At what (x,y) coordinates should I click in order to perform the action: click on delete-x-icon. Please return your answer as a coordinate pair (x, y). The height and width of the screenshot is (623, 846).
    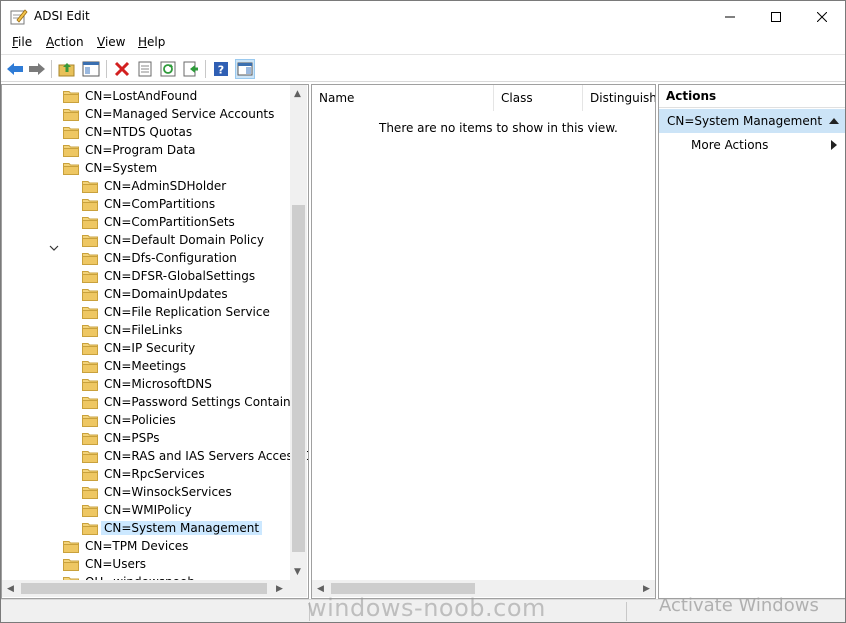
    Looking at the image, I should click on (122, 69).